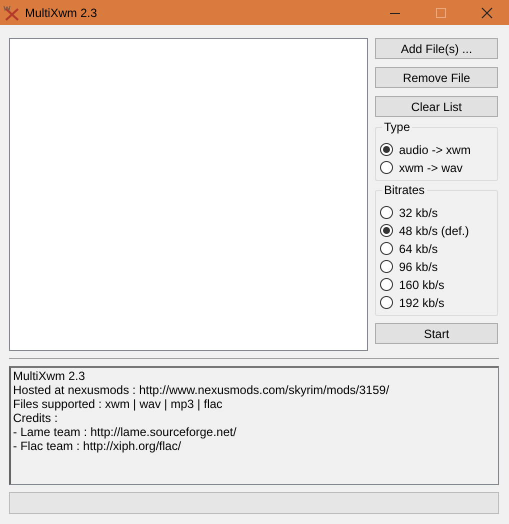 This screenshot has height=524, width=509. Describe the element at coordinates (421, 285) in the screenshot. I see `option-label: 160 kb/s` at that location.